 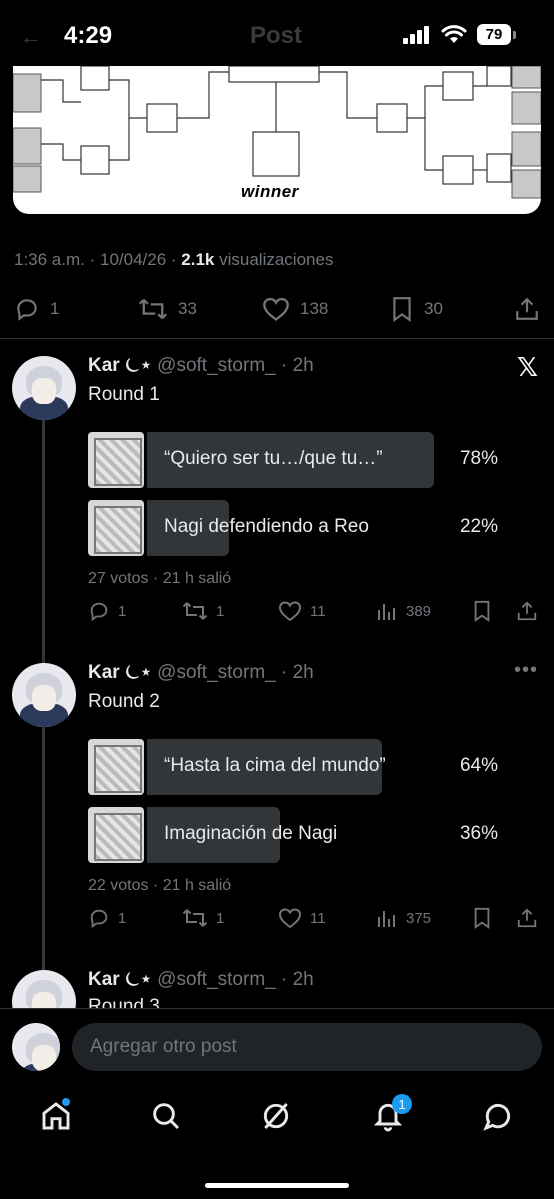 What do you see at coordinates (318, 918) in the screenshot?
I see `like-count: 11` at bounding box center [318, 918].